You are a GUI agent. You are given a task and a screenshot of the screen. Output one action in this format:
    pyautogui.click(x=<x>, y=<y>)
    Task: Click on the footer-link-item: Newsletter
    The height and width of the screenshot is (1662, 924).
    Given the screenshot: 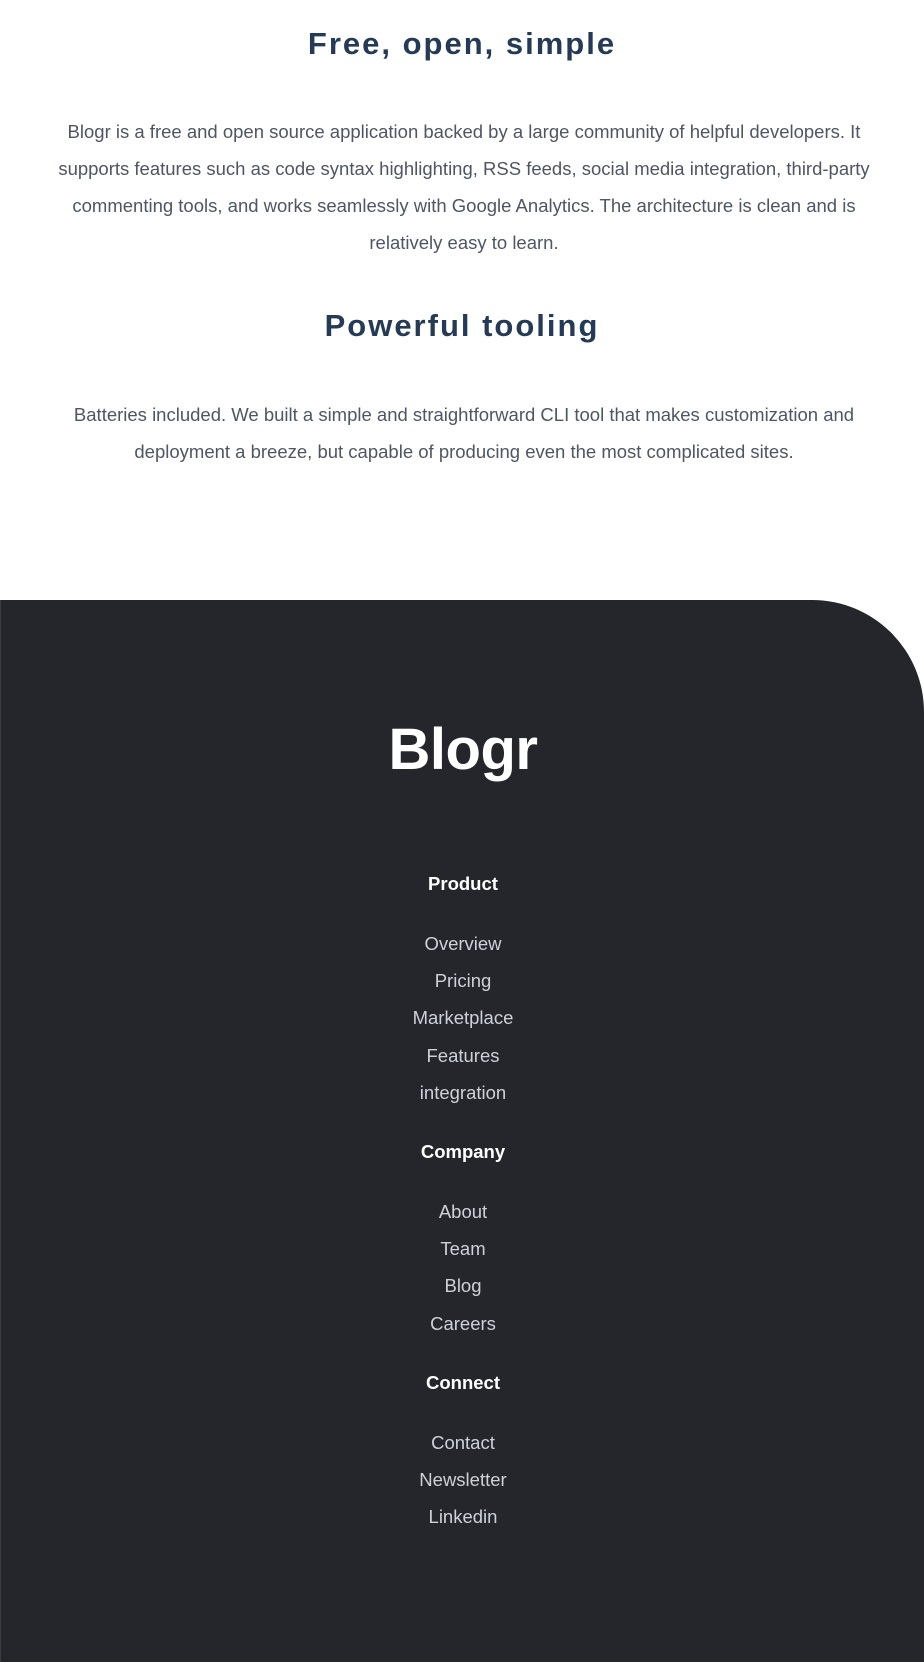 What is the action you would take?
    pyautogui.click(x=462, y=1479)
    